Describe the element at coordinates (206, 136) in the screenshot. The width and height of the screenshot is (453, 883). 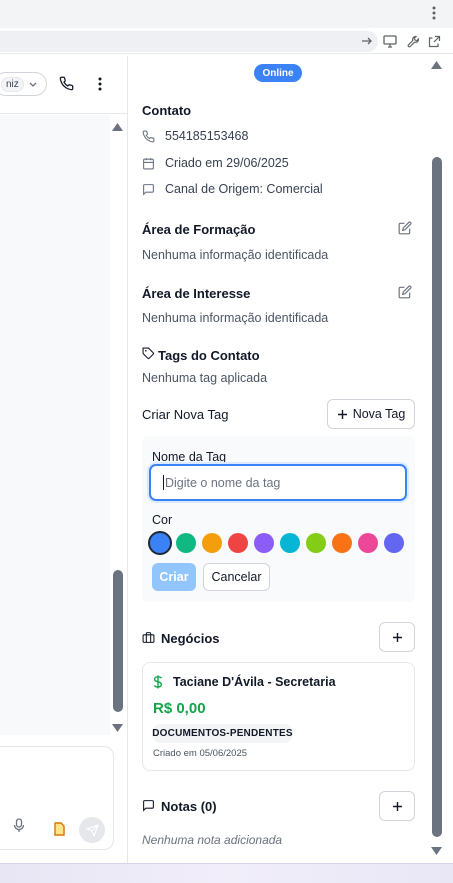
I see `contact-phone: 554185153468` at that location.